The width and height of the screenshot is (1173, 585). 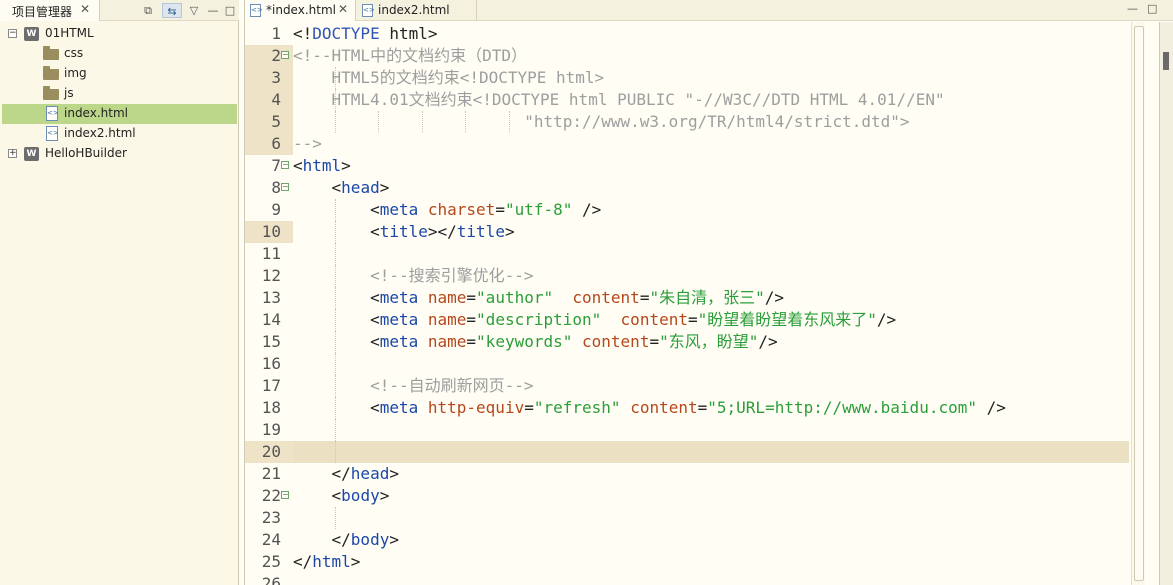 I want to click on tree-item-label: css, so click(x=74, y=53).